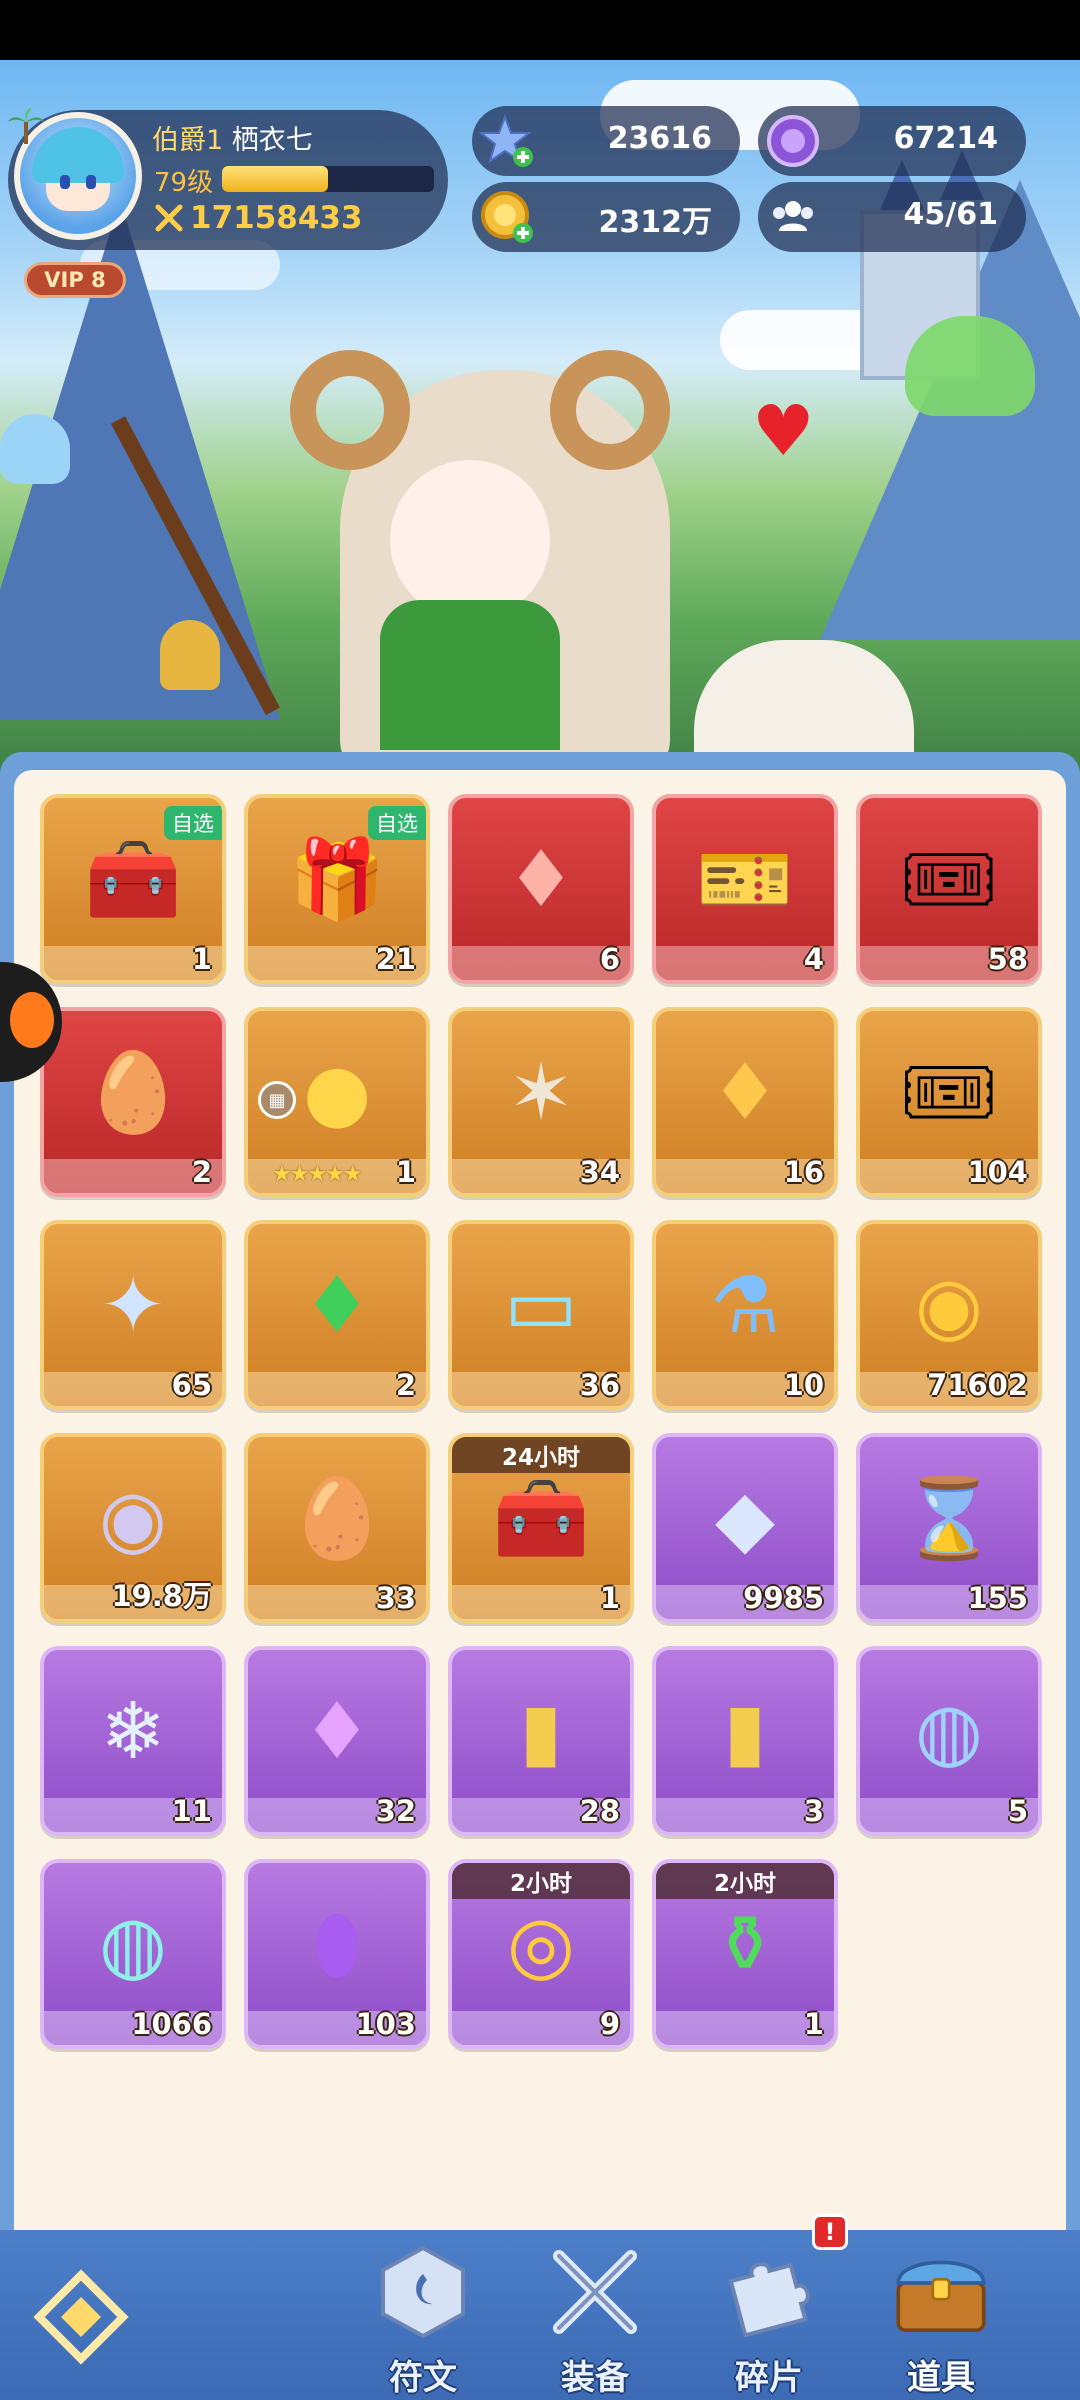 Image resolution: width=1080 pixels, height=2400 pixels. I want to click on item-count: 33, so click(395, 1598).